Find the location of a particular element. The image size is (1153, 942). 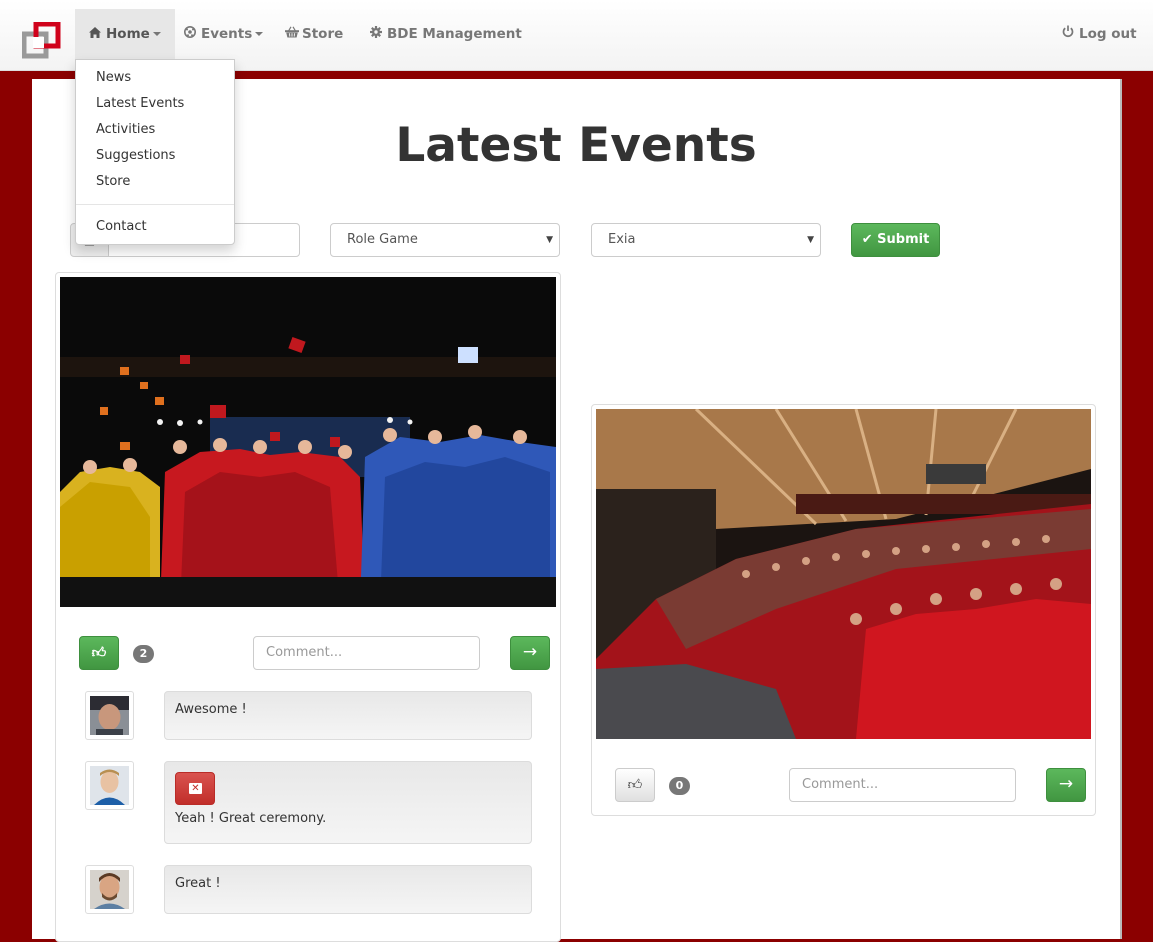

dropdown-item-activities: Activities is located at coordinates (155, 130).